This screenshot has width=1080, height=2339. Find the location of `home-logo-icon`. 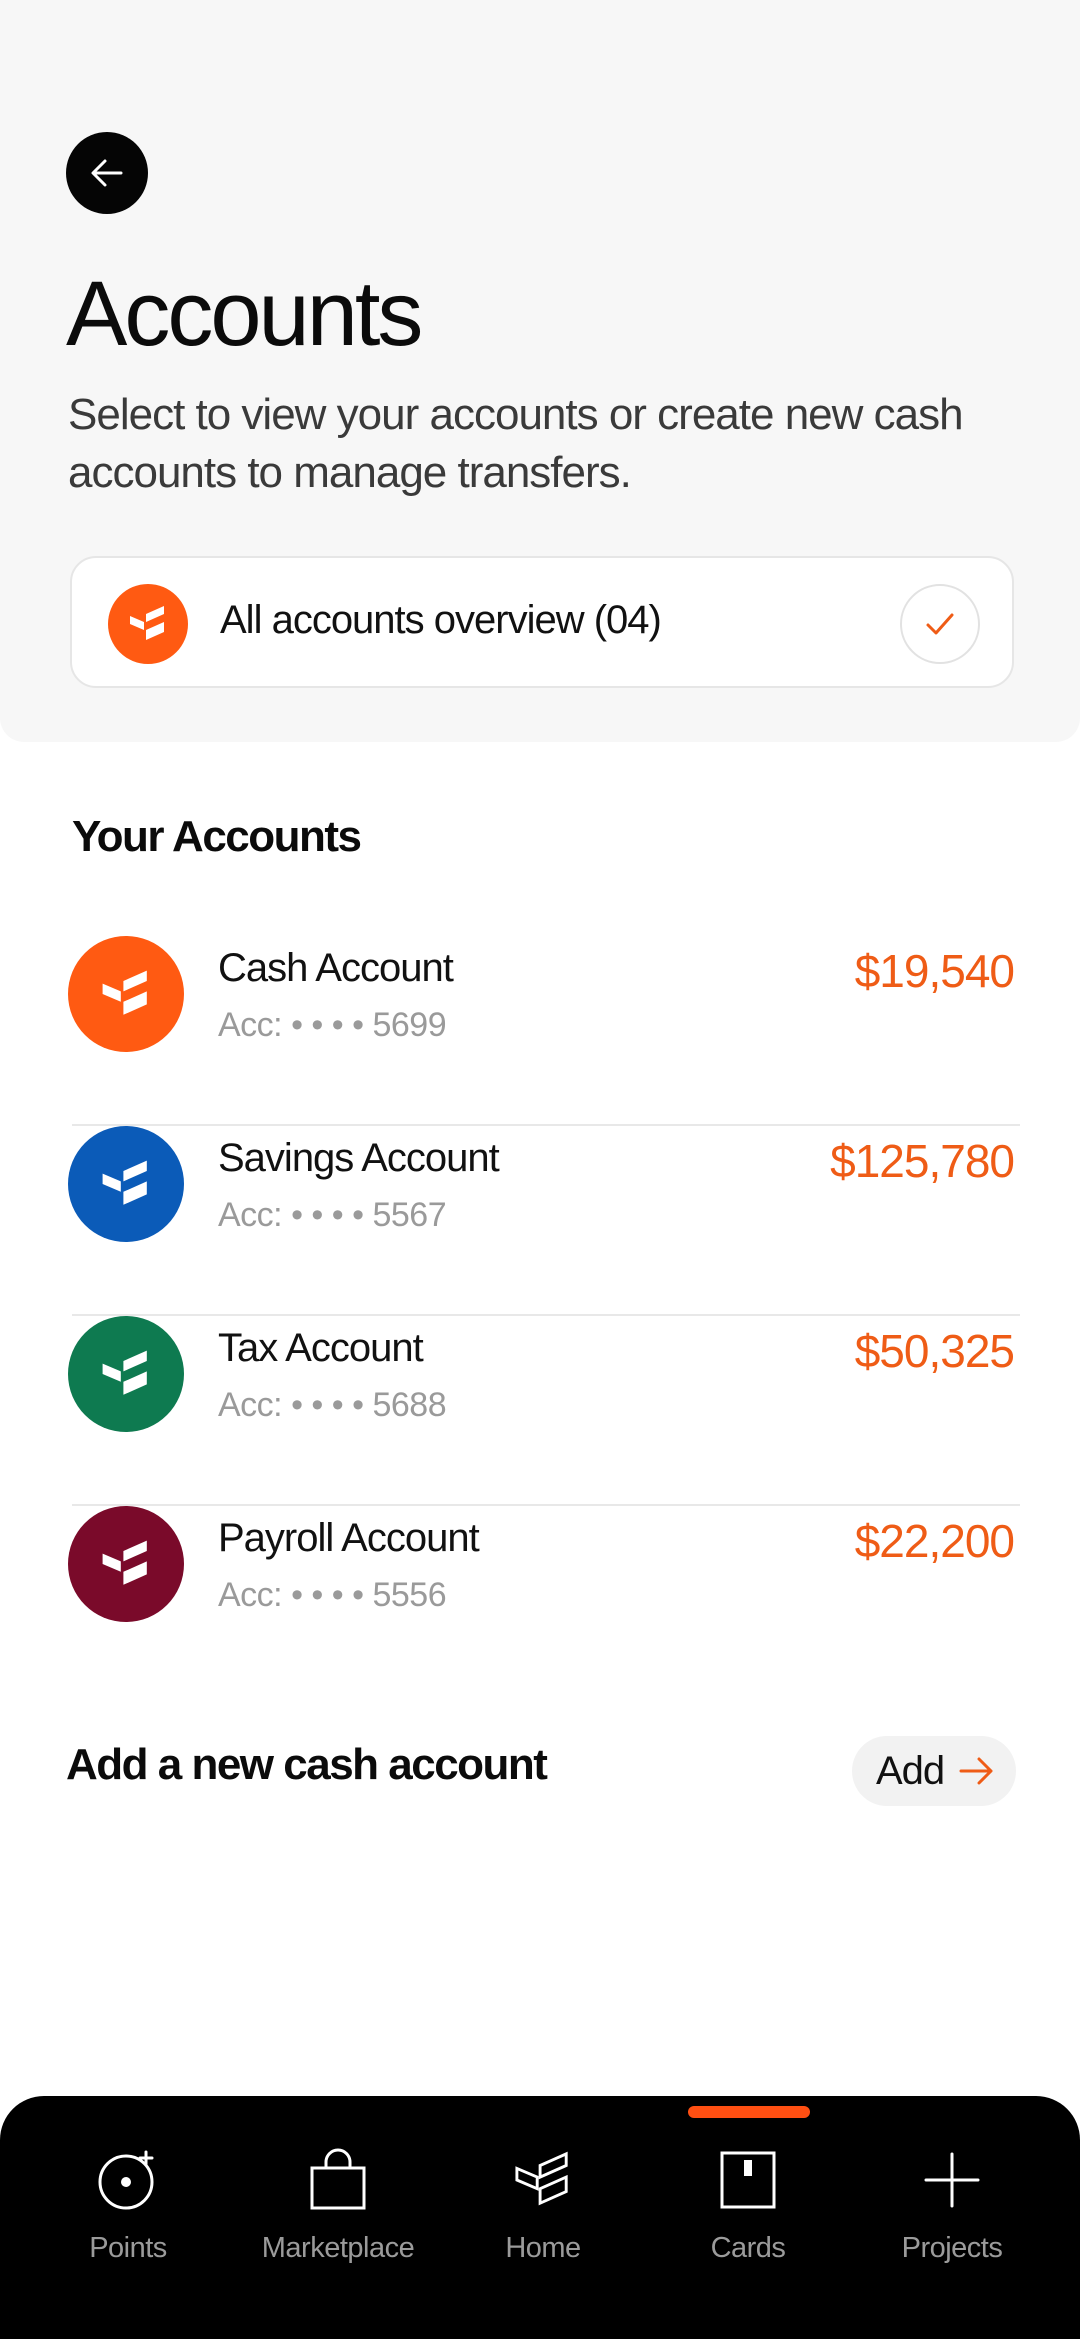

home-logo-icon is located at coordinates (543, 2180).